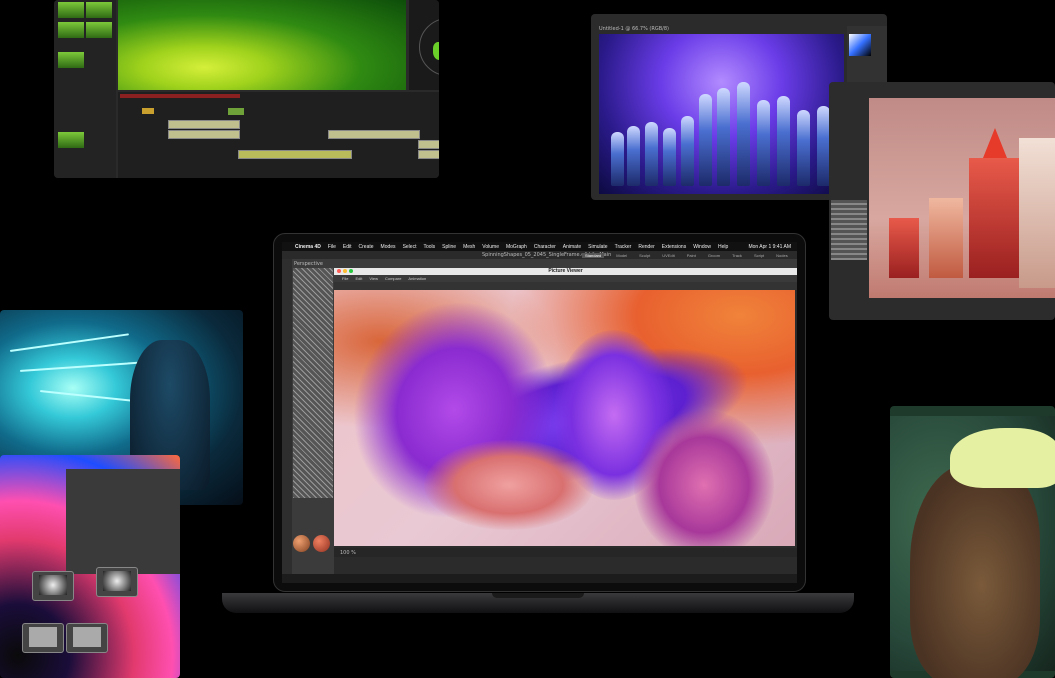 The width and height of the screenshot is (1055, 678). I want to click on image-canvas, so click(721, 114).